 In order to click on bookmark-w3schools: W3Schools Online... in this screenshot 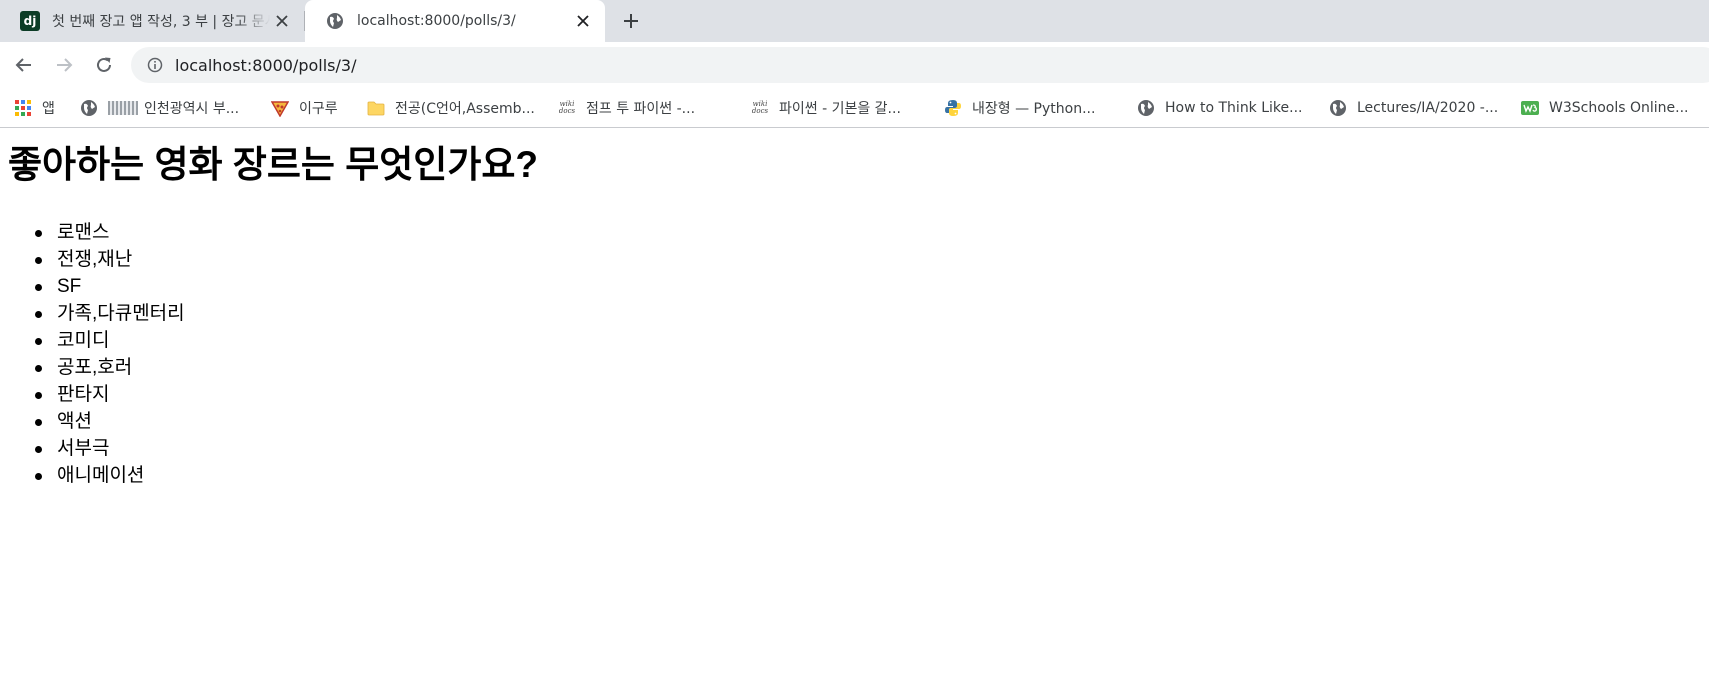, I will do `click(1604, 108)`.